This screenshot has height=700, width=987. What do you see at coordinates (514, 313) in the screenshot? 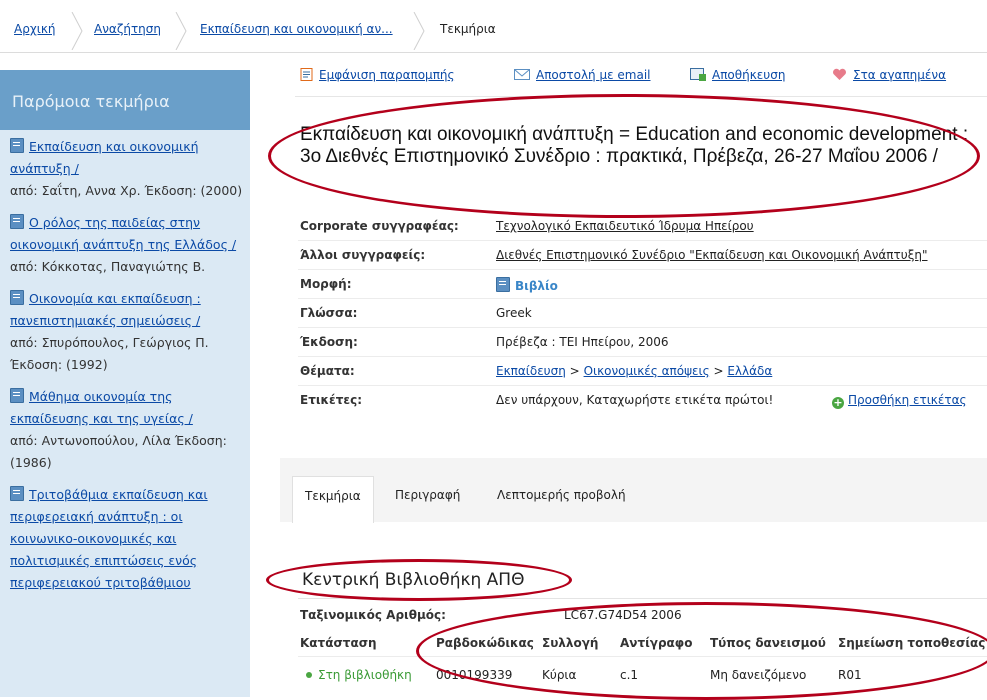
I see `language-value: Greek` at bounding box center [514, 313].